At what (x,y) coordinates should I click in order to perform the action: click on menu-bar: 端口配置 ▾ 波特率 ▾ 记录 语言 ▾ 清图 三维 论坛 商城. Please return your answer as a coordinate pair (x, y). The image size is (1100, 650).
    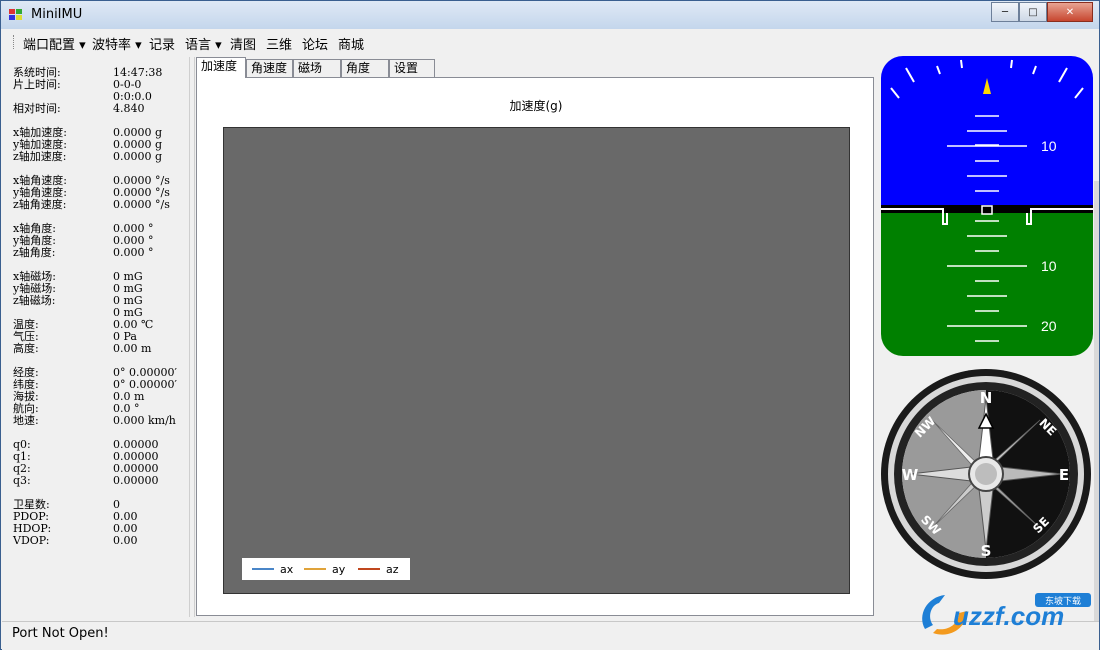
    Looking at the image, I should click on (551, 42).